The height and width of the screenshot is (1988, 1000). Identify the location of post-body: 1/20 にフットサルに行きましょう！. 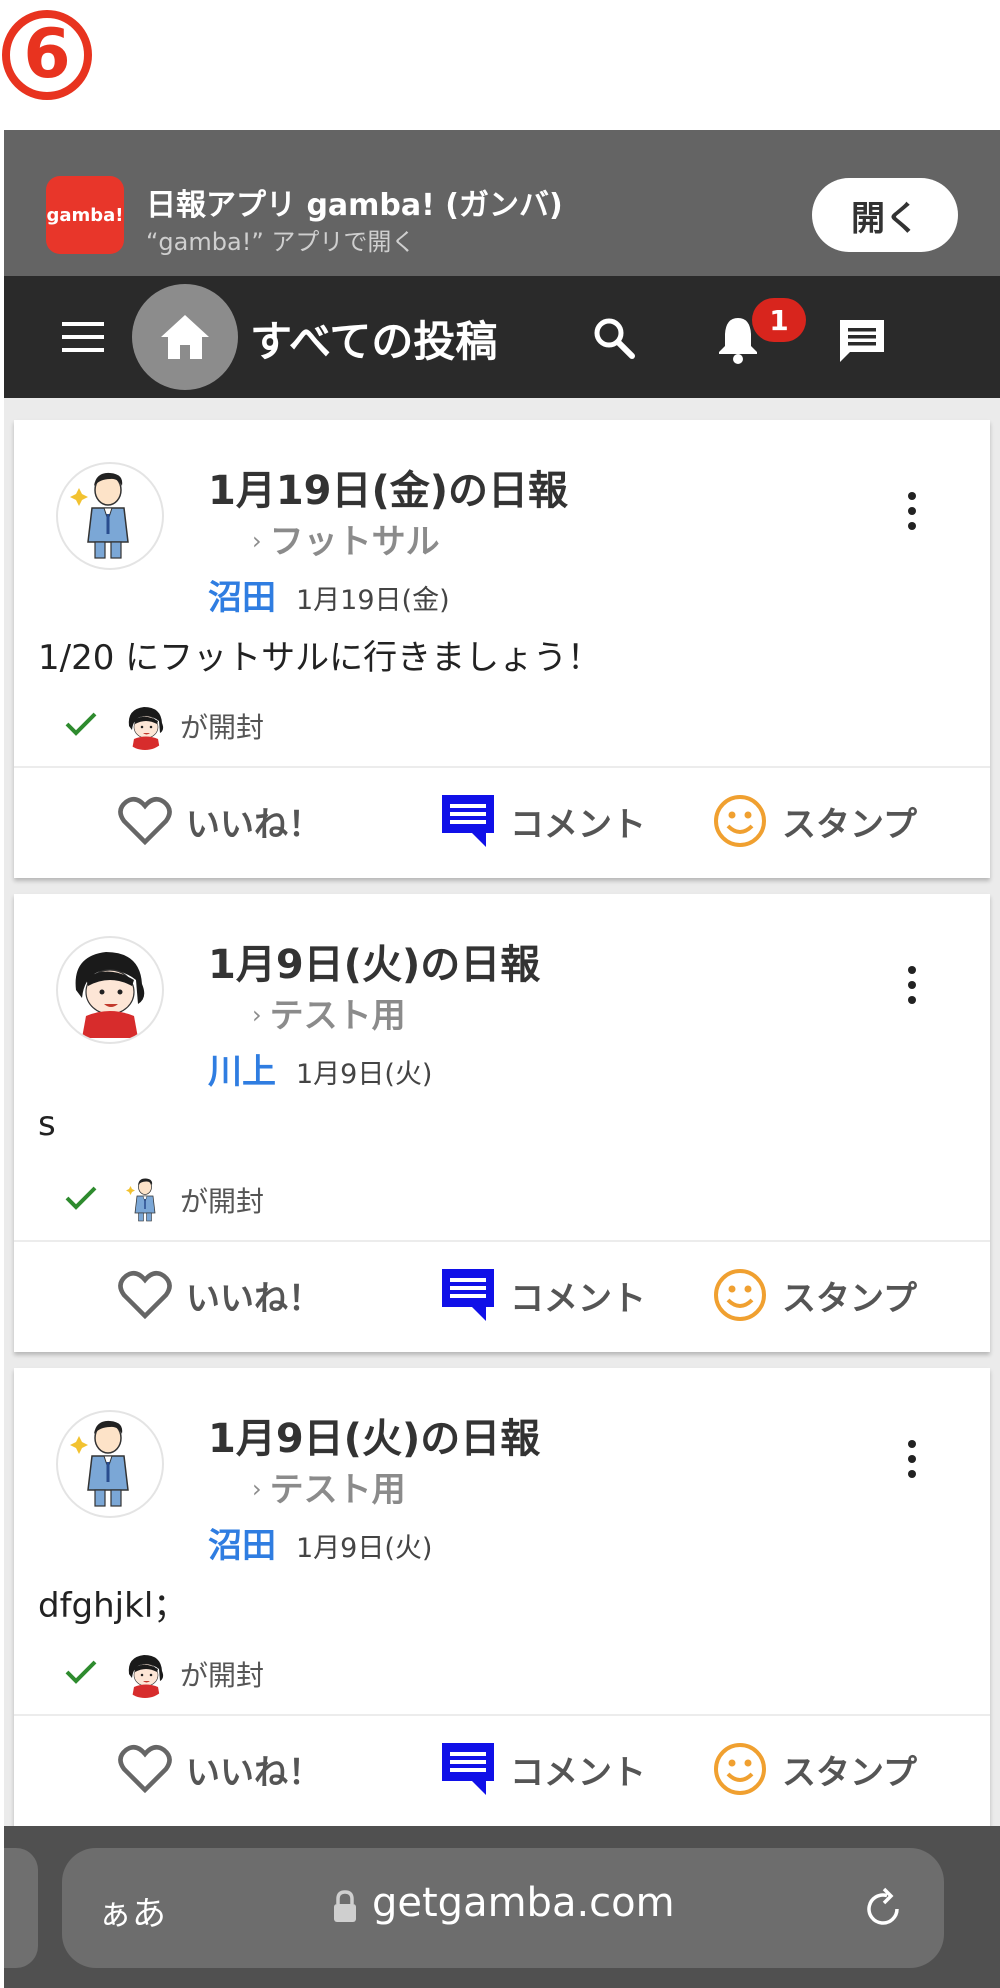
(320, 658).